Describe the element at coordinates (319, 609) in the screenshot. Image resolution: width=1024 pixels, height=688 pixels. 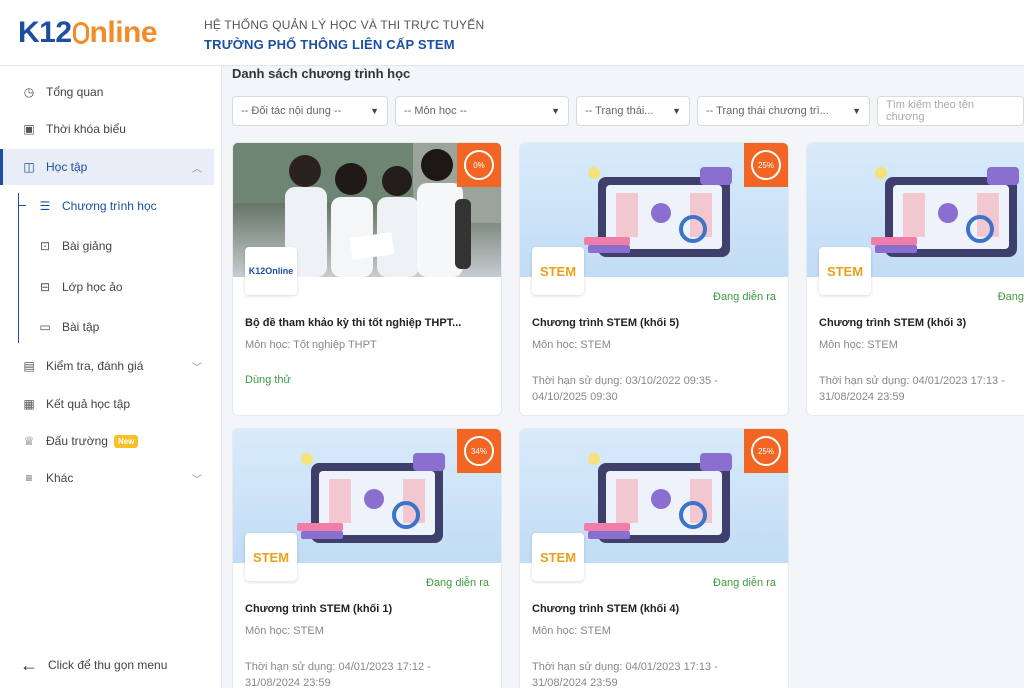
I see `card-title: Chương trình STEM (khối 1)` at that location.